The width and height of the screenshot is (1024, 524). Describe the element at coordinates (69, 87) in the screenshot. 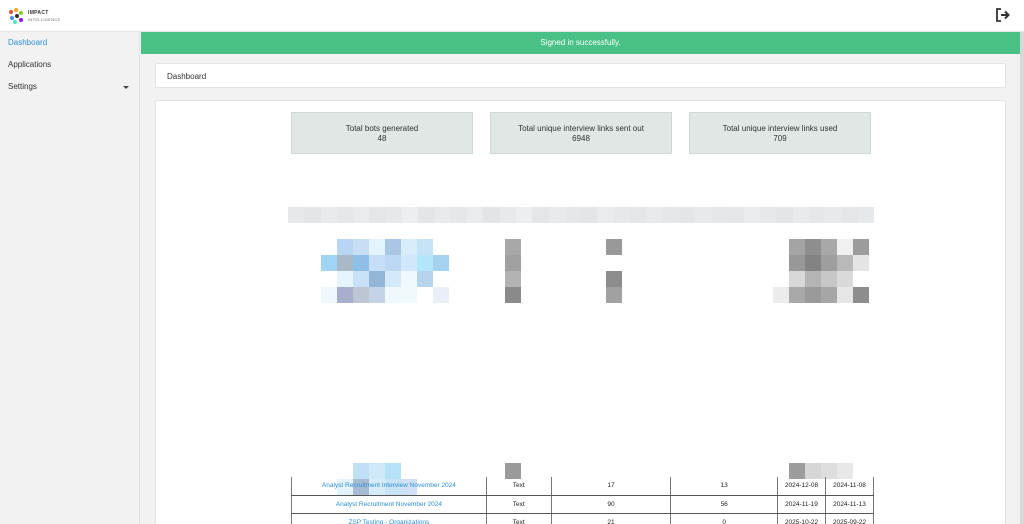

I see `sidebar-item-settings: Settings` at that location.